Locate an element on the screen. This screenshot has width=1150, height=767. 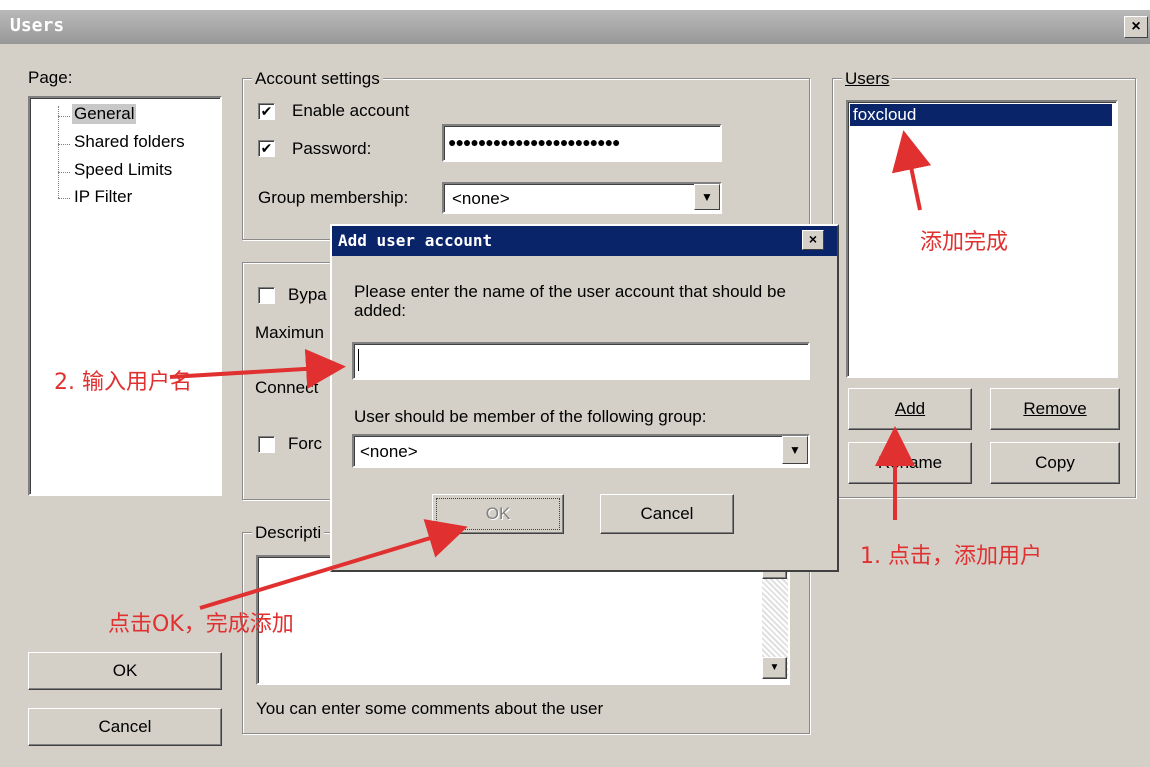
arrow-to-ok is located at coordinates (333, 564).